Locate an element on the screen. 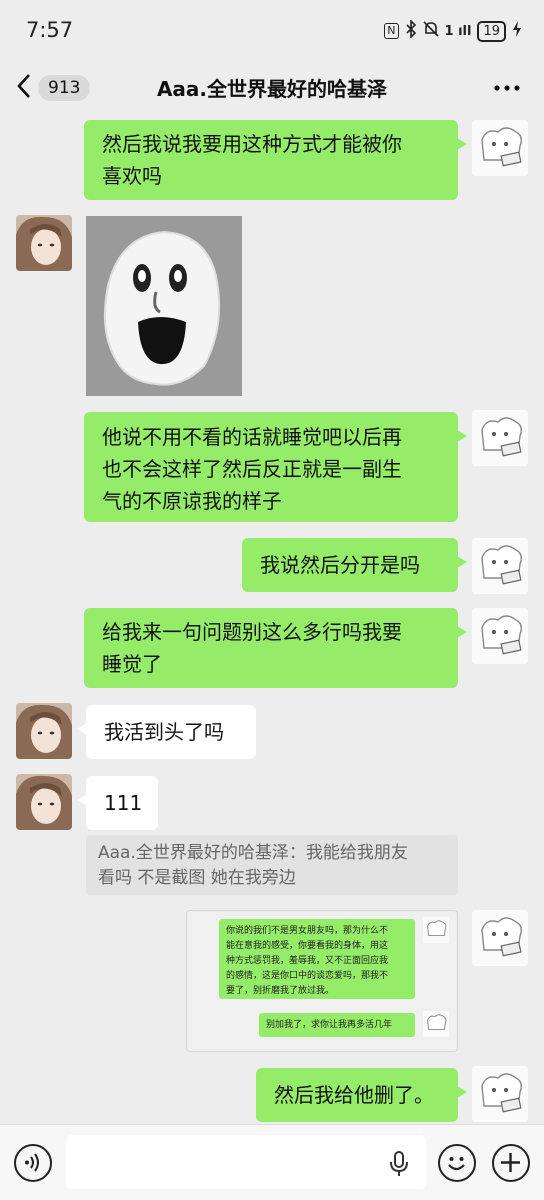 The image size is (544, 1200). chat-title: Aaa.全世界最好的哈基泽 is located at coordinates (272, 89).